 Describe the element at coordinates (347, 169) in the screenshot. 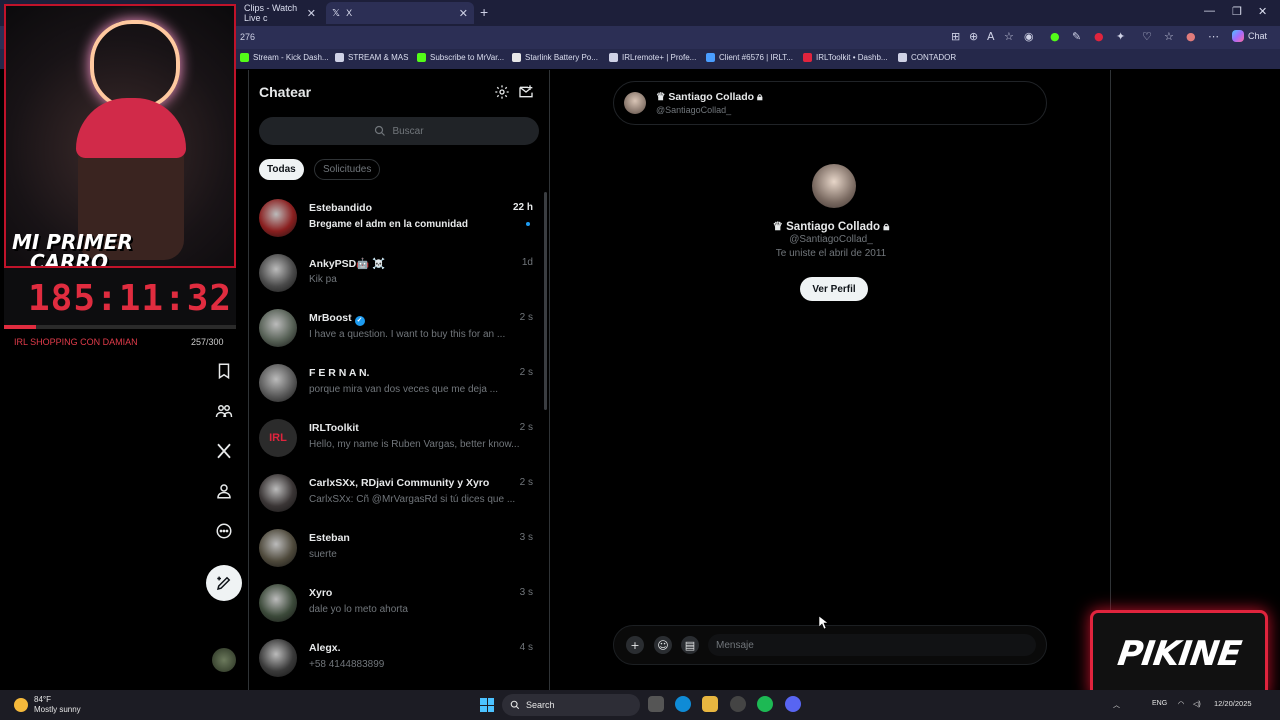

I see `filter-requests-tab: Solicitudes` at that location.